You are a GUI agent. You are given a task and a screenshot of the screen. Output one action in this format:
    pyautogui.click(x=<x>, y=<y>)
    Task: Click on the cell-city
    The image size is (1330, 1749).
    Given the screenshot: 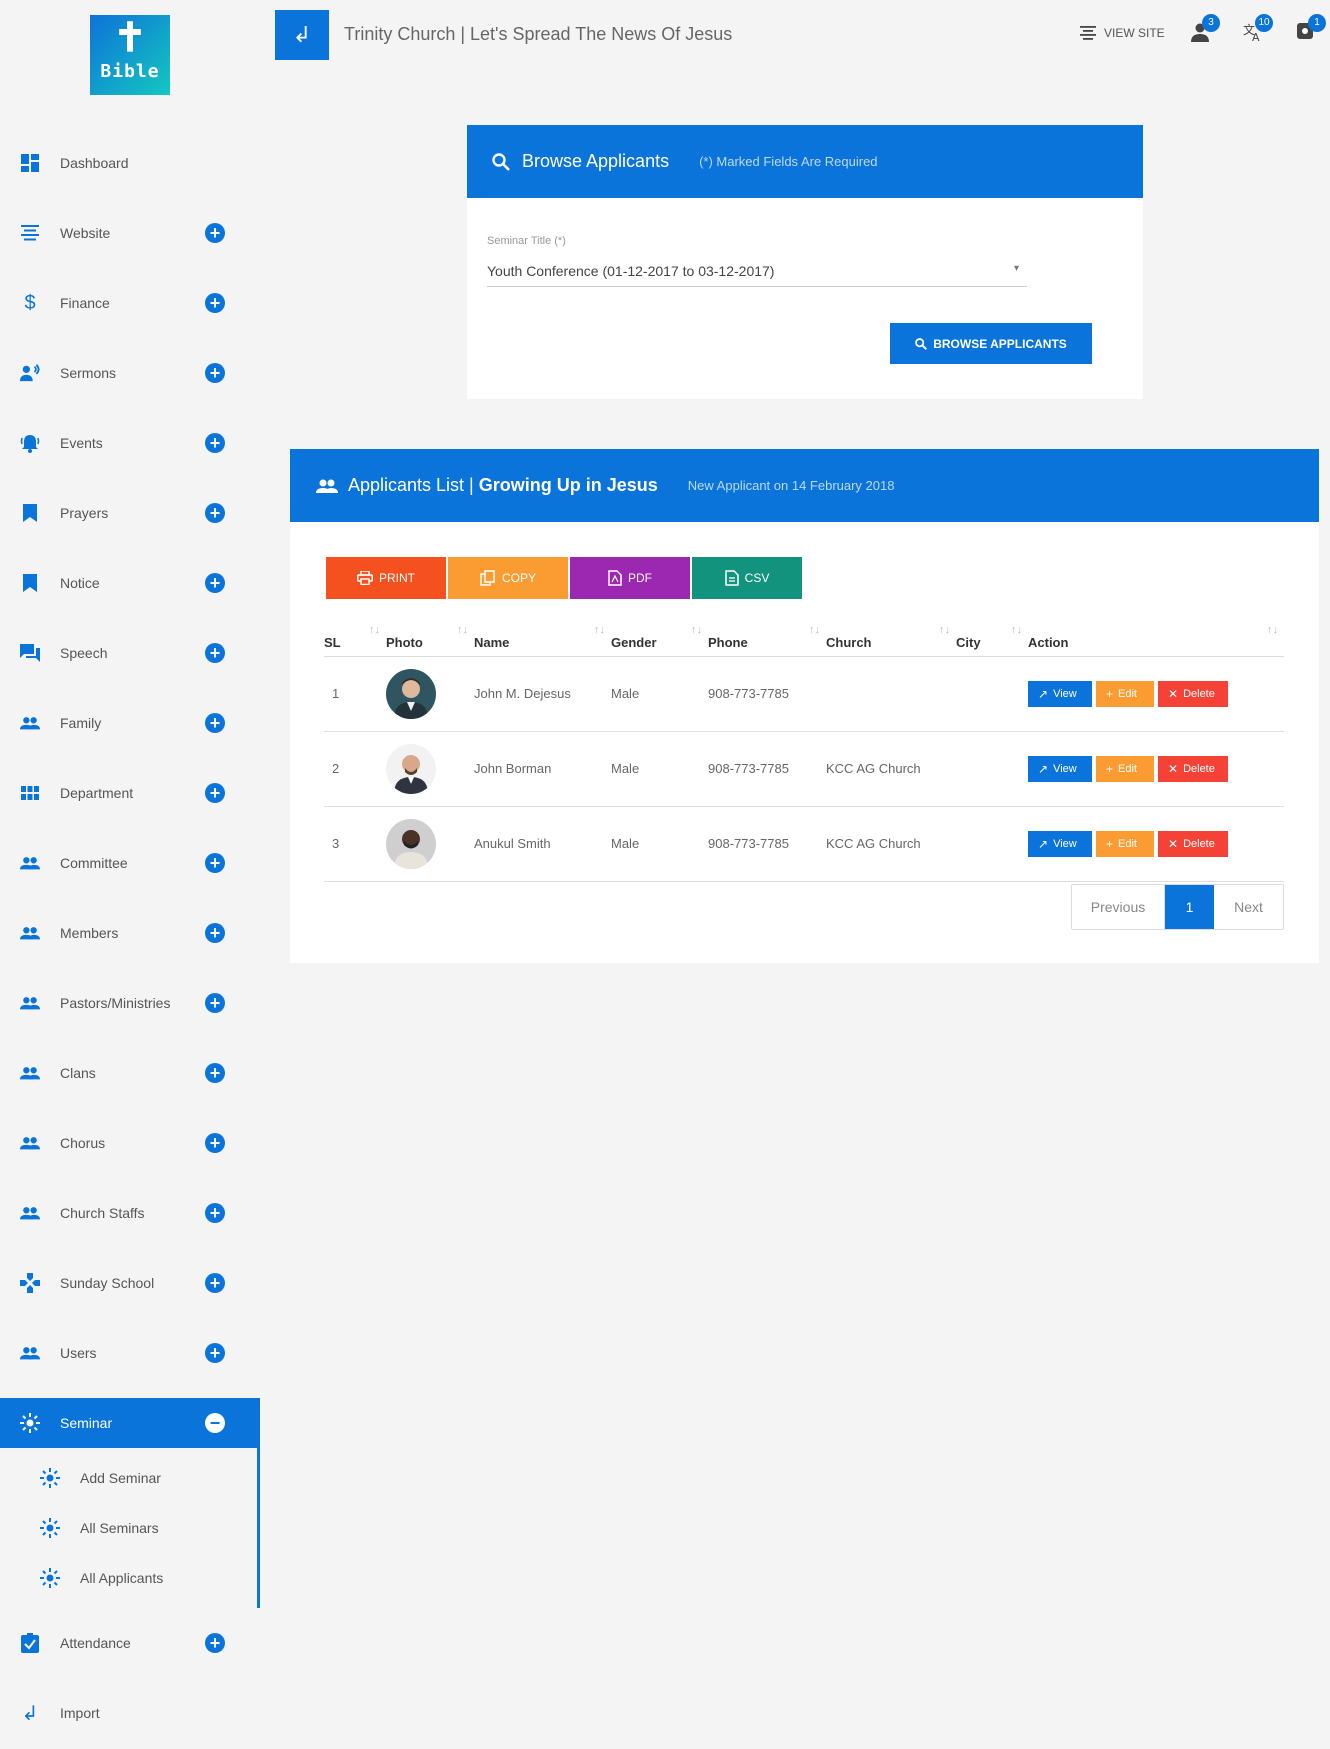 What is the action you would take?
    pyautogui.click(x=992, y=844)
    